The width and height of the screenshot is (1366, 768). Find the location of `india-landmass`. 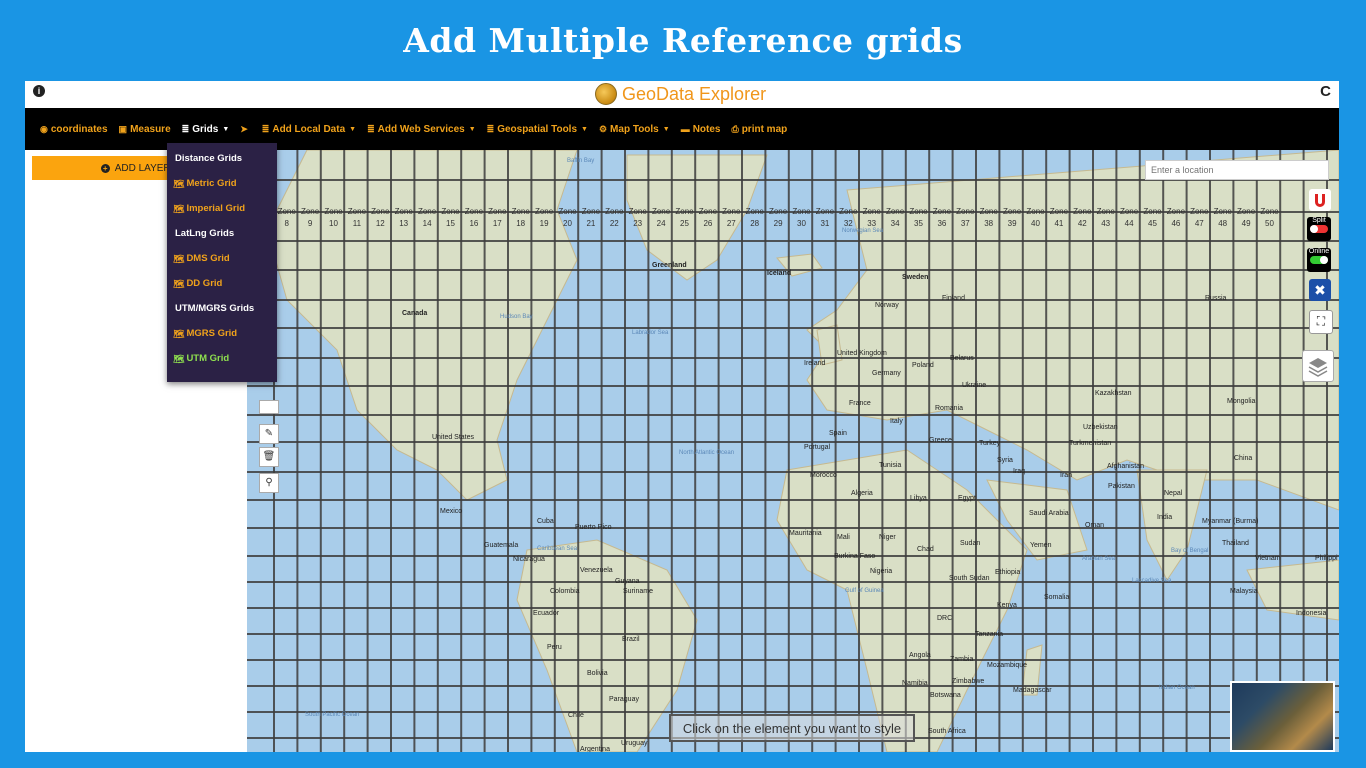

india-landmass is located at coordinates (1172, 525).